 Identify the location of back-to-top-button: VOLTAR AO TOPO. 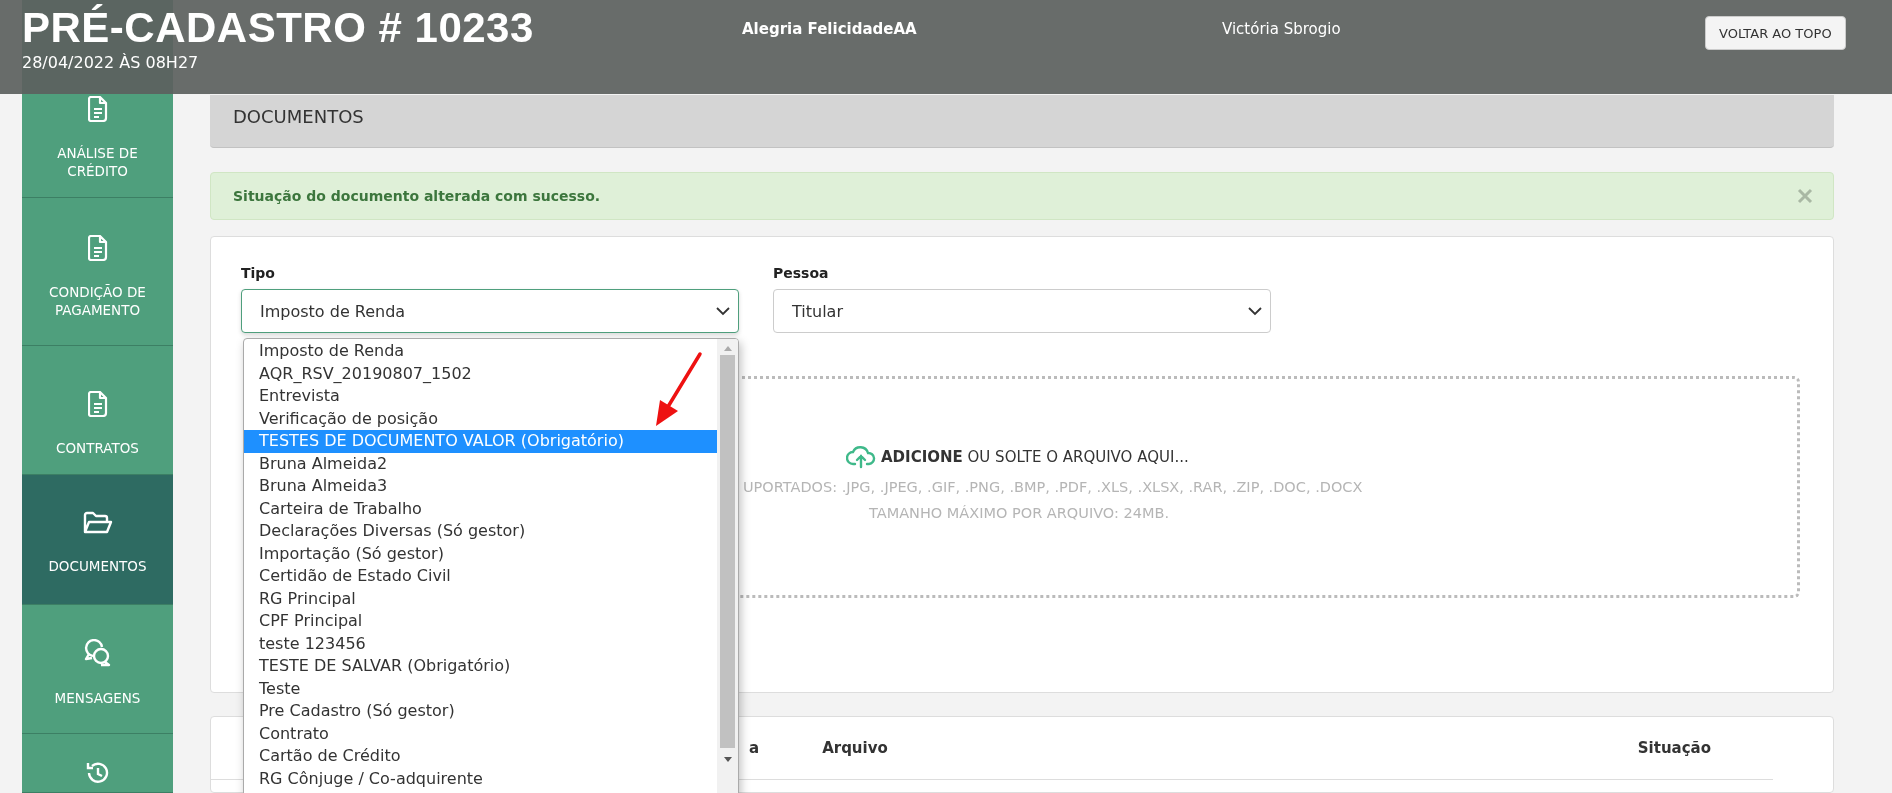
(1775, 33).